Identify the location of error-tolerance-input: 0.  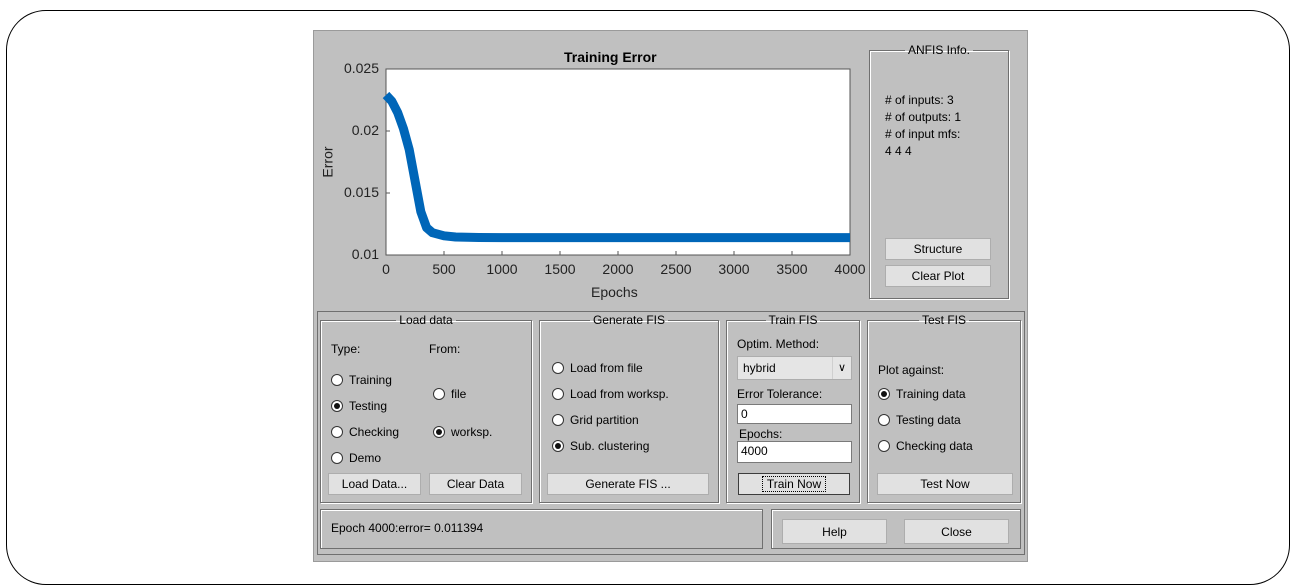
(794, 414).